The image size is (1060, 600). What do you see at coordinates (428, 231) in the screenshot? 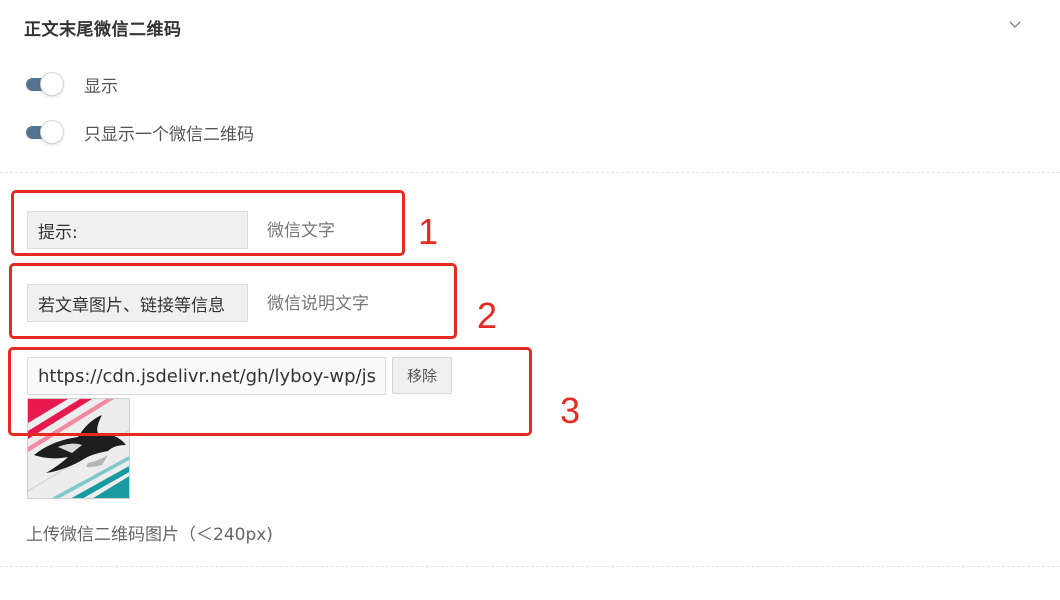
I see `annotation-number-1: 1` at bounding box center [428, 231].